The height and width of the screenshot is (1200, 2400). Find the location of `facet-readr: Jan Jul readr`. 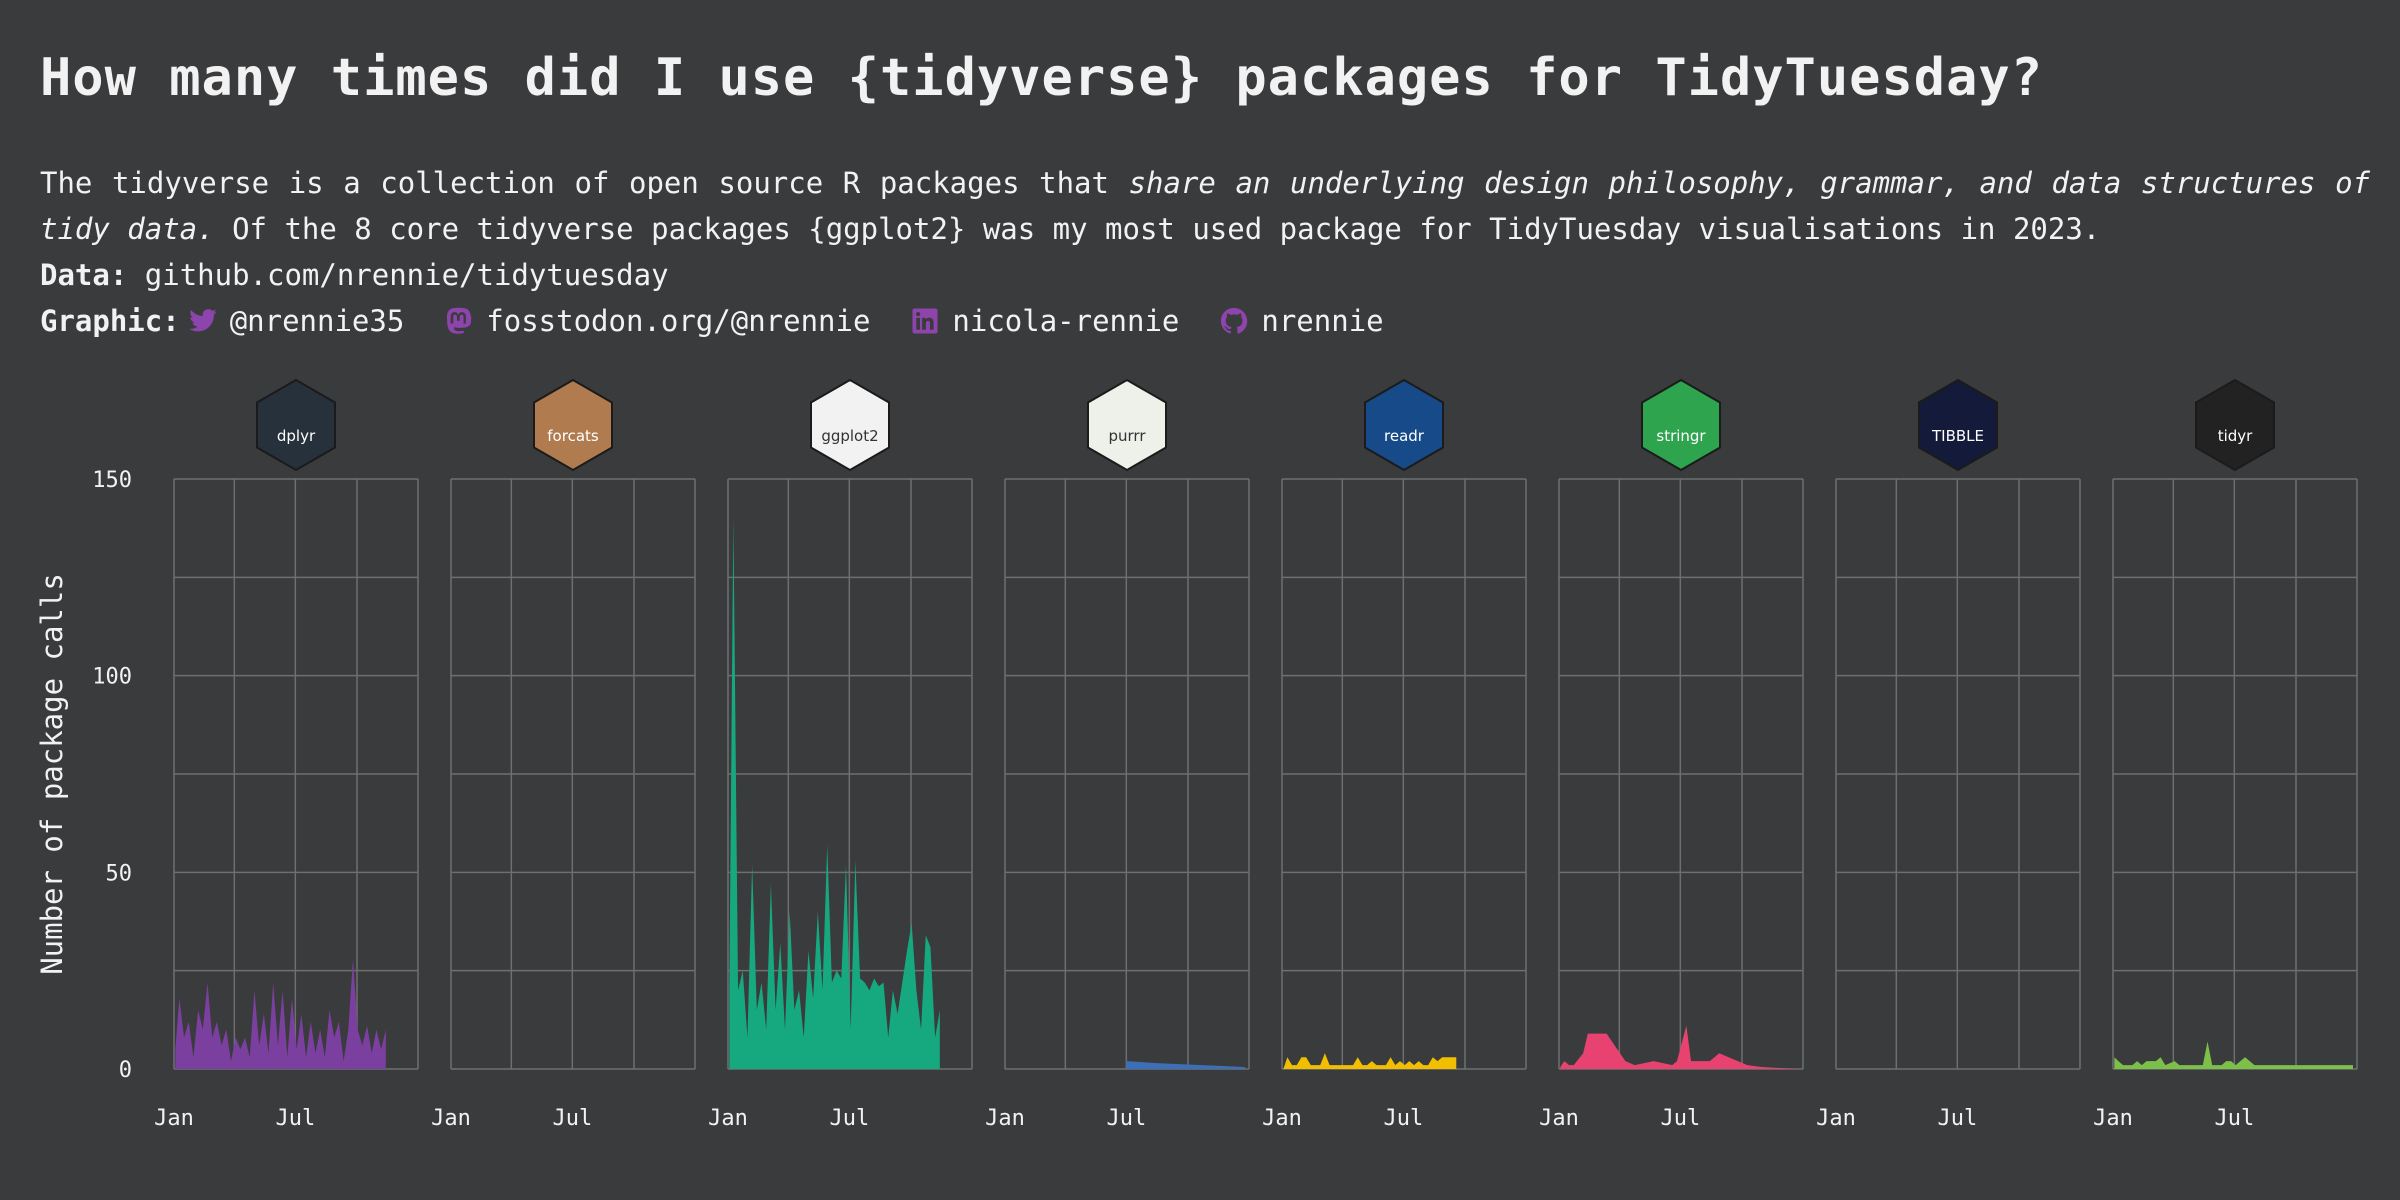

facet-readr: Jan Jul readr is located at coordinates (1394, 754).